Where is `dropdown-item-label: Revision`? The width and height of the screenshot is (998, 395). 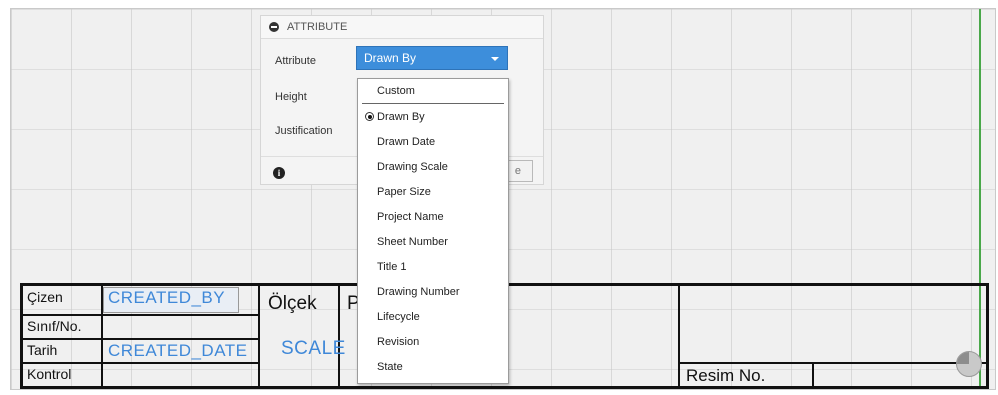 dropdown-item-label: Revision is located at coordinates (398, 341).